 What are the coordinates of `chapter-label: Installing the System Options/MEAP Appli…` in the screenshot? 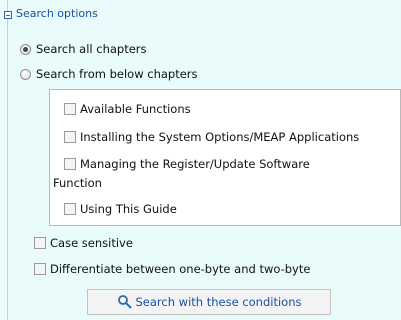 It's located at (220, 137).